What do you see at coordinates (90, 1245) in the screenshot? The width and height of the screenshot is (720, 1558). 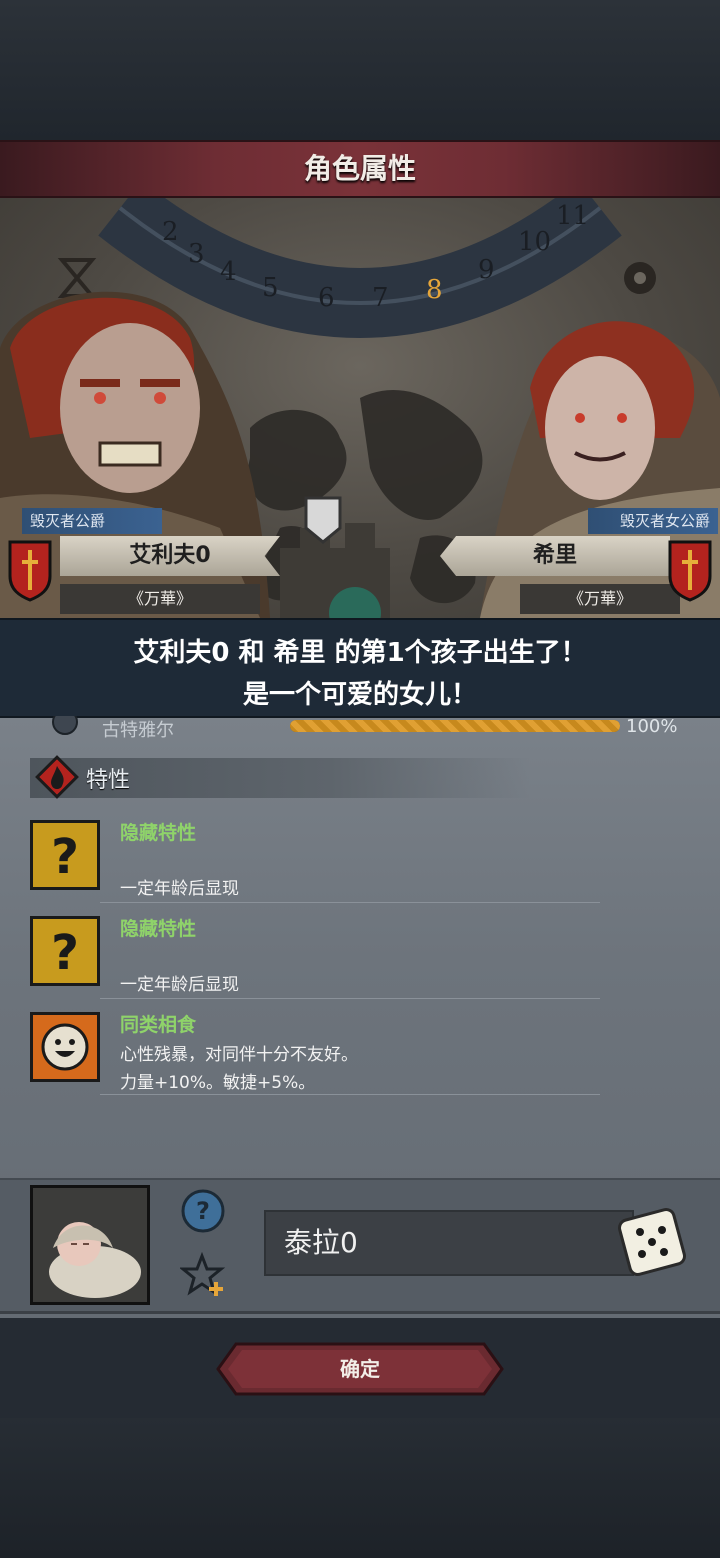 I see `baby-portrait` at bounding box center [90, 1245].